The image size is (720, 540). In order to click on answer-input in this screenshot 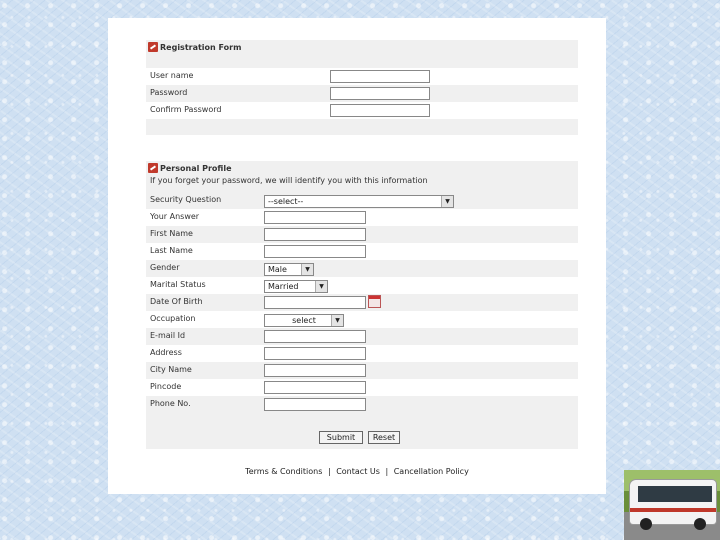, I will do `click(315, 217)`.